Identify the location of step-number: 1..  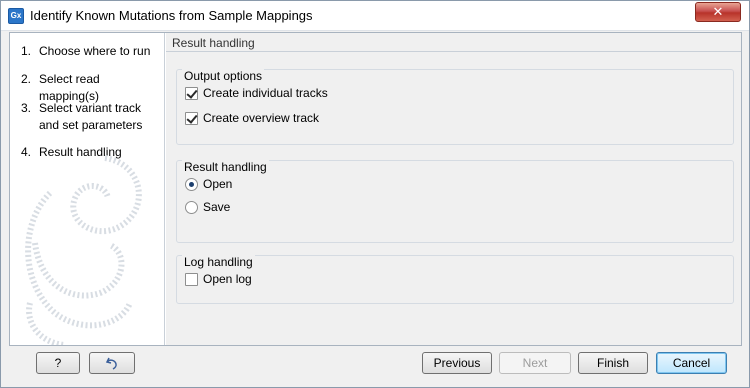
(26, 51).